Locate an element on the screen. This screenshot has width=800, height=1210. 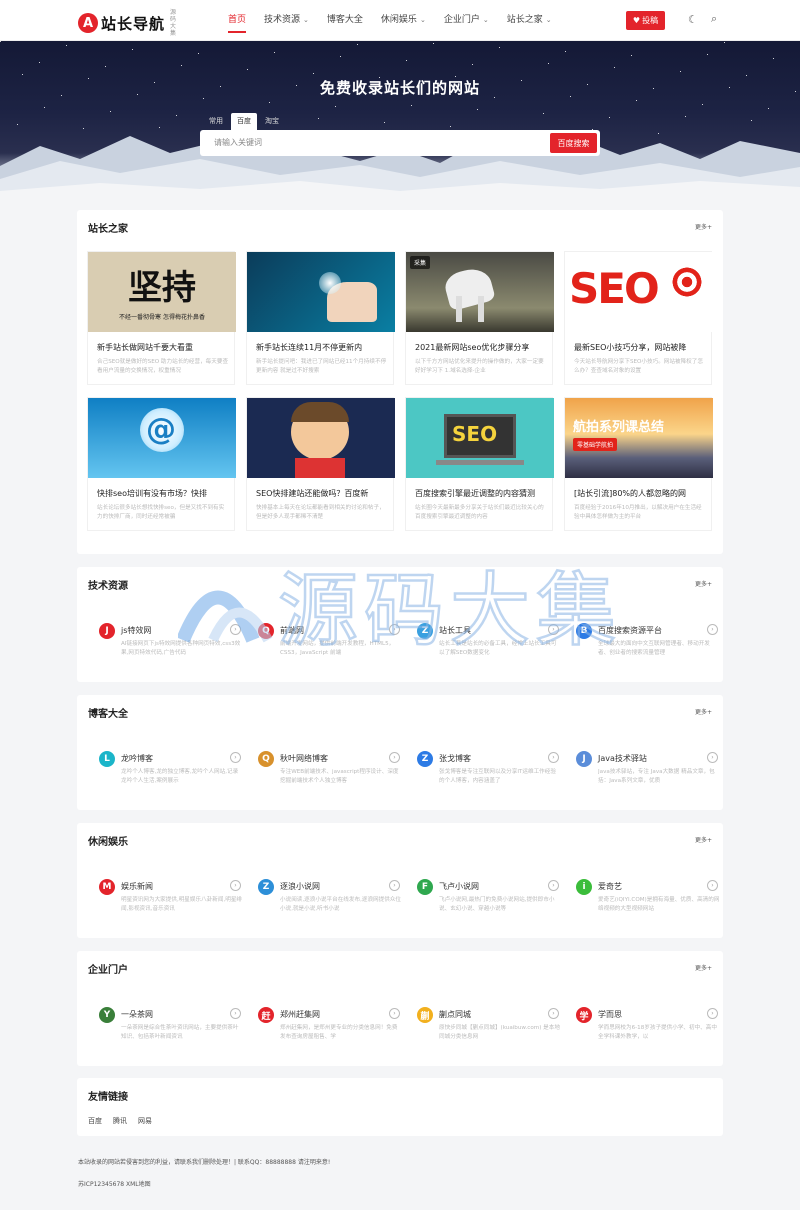
article-thumbnail: 航拍系列课总结 零基础学航拍 is located at coordinates (639, 438).